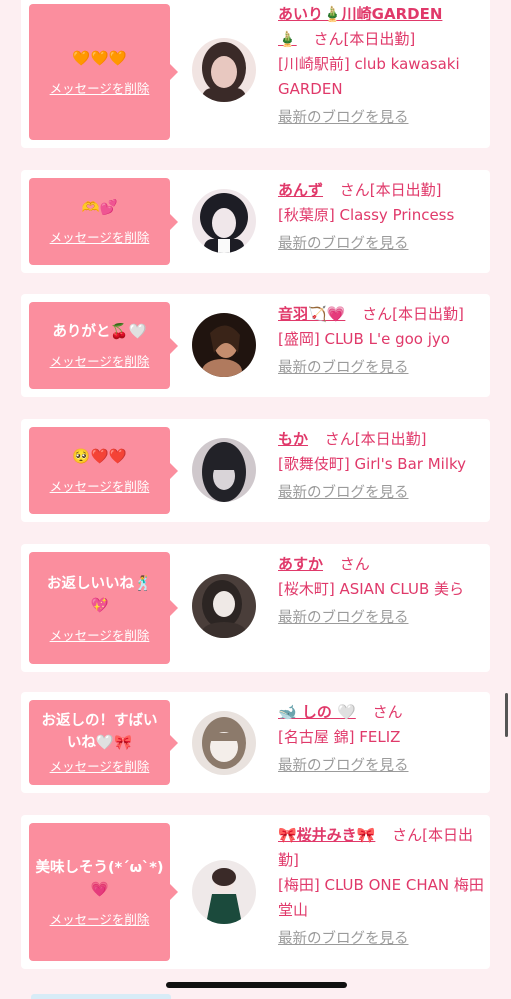 Image resolution: width=511 pixels, height=999 pixels. What do you see at coordinates (506, 715) in the screenshot?
I see `scrollbar` at bounding box center [506, 715].